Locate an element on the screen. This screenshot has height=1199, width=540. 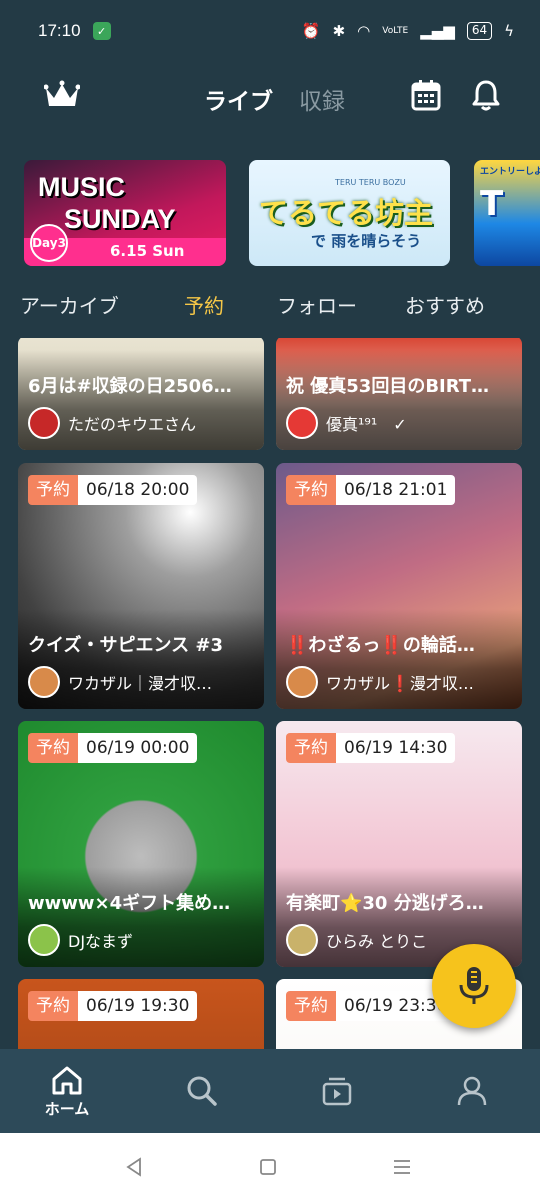
banner-small-text: TERU TERU BOZU is located at coordinates (370, 182).